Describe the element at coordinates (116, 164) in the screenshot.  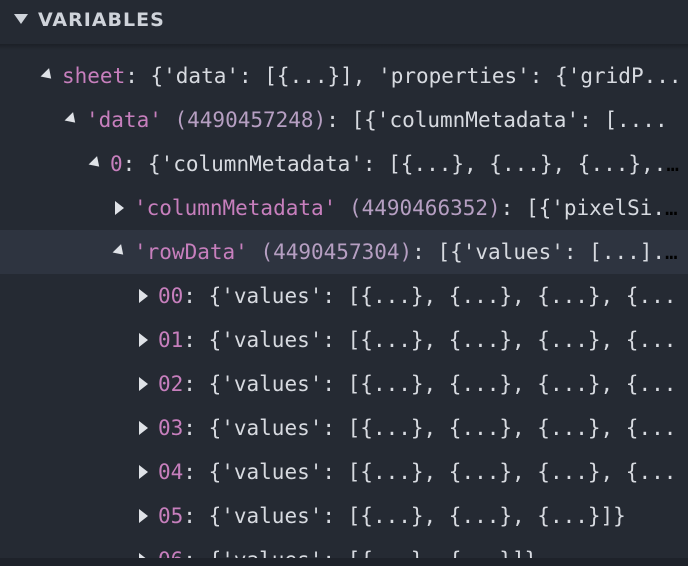
I see `variable-name: 0` at that location.